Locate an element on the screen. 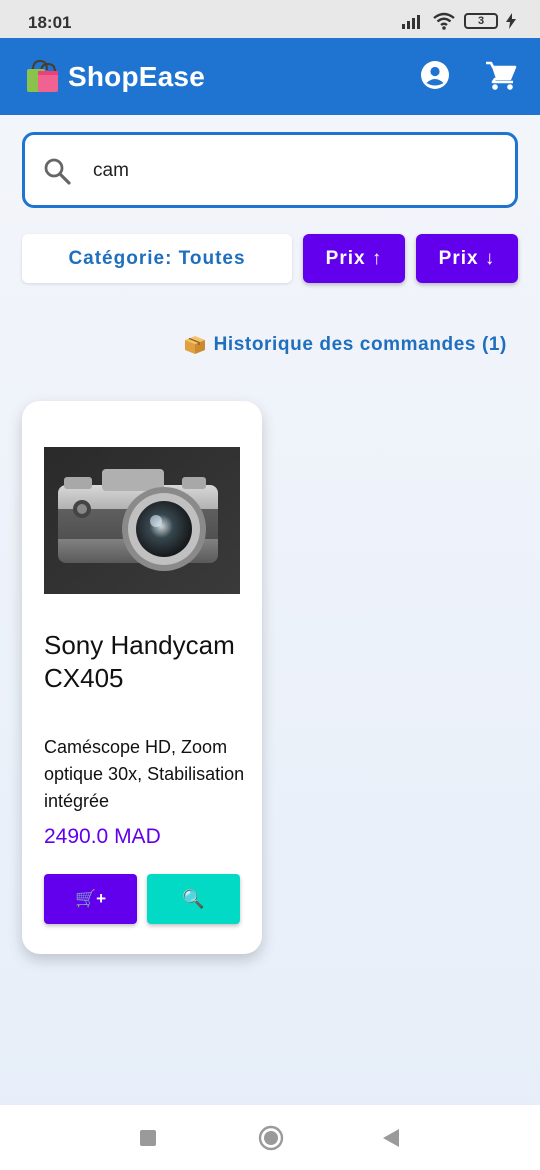 This screenshot has width=540, height=1170. back-icon is located at coordinates (391, 1138).